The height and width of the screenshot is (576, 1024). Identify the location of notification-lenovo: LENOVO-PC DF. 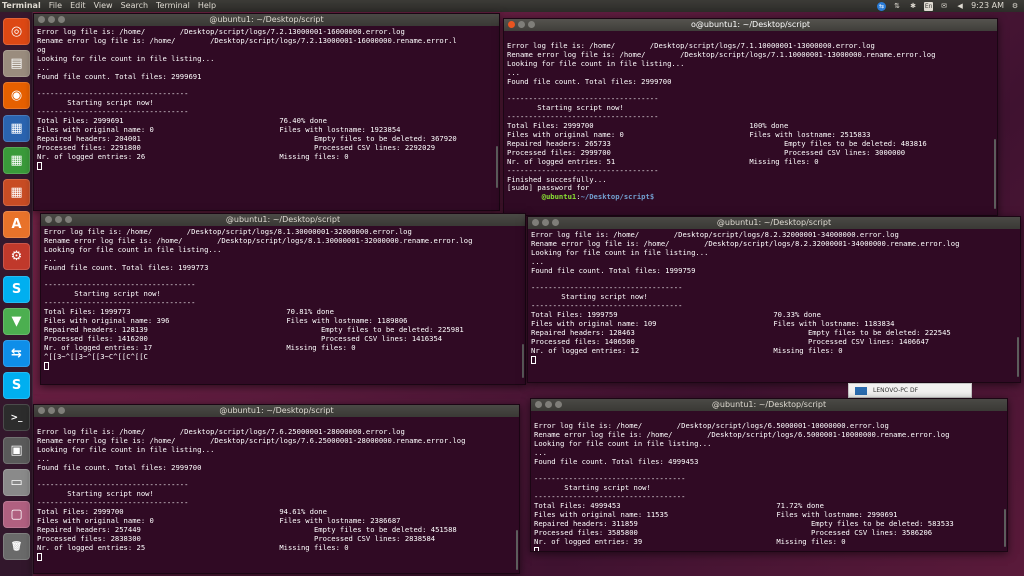
(910, 390).